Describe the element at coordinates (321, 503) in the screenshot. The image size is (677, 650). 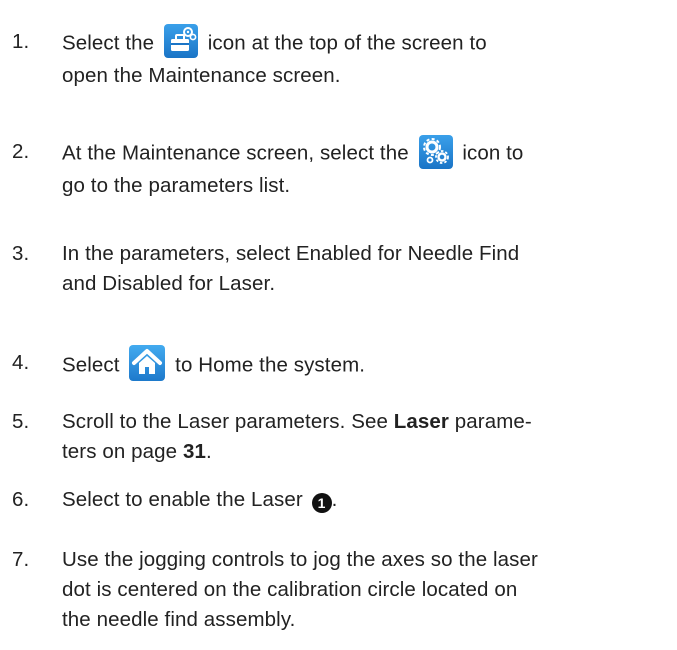
I see `callout-number-icon: 1` at that location.